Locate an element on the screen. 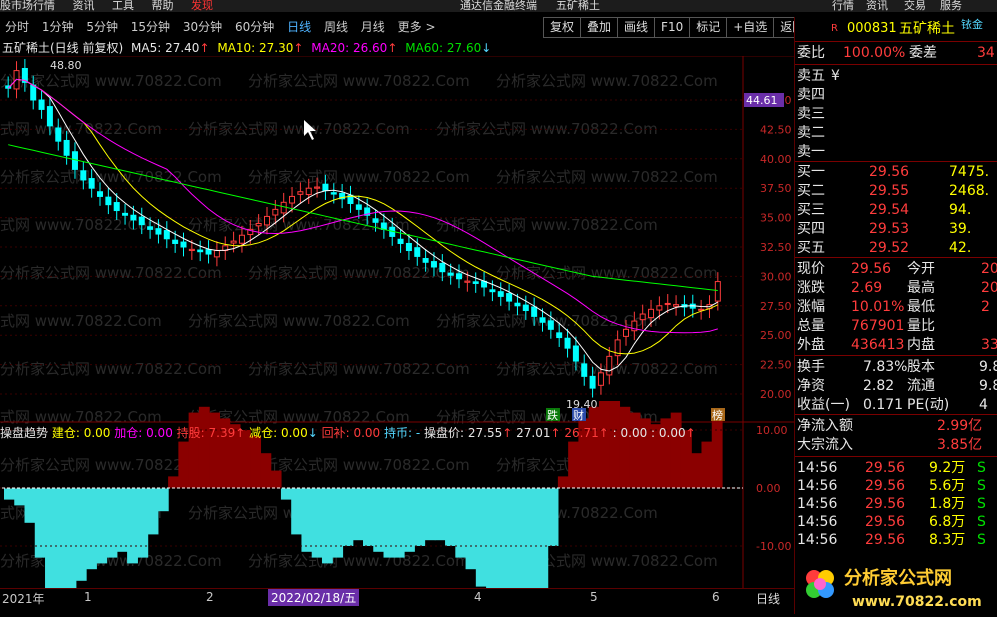 The width and height of the screenshot is (997, 617). ask-row: 卖四 is located at coordinates (811, 95).